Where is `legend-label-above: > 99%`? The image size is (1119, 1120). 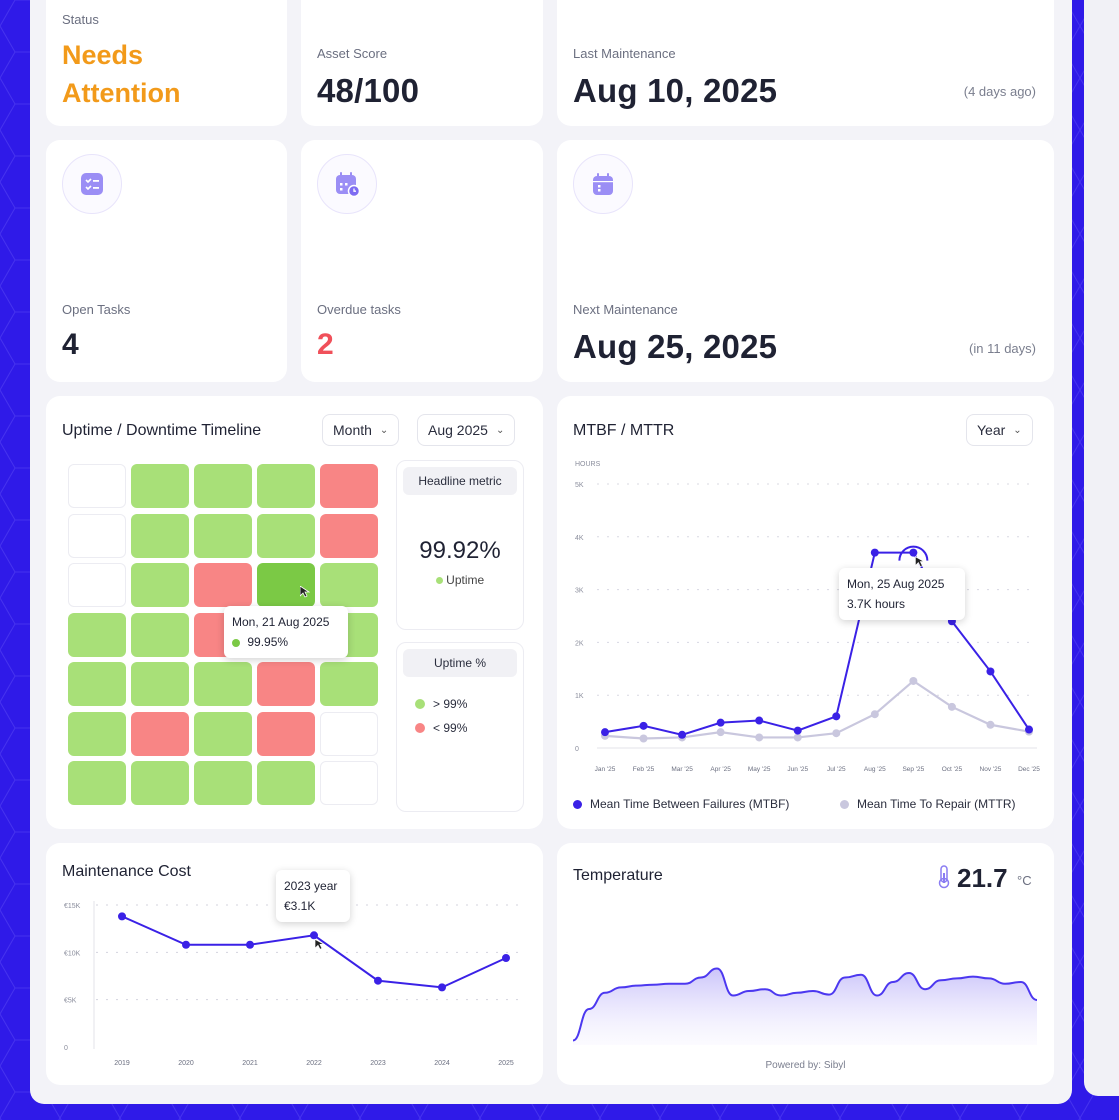 legend-label-above: > 99% is located at coordinates (450, 704).